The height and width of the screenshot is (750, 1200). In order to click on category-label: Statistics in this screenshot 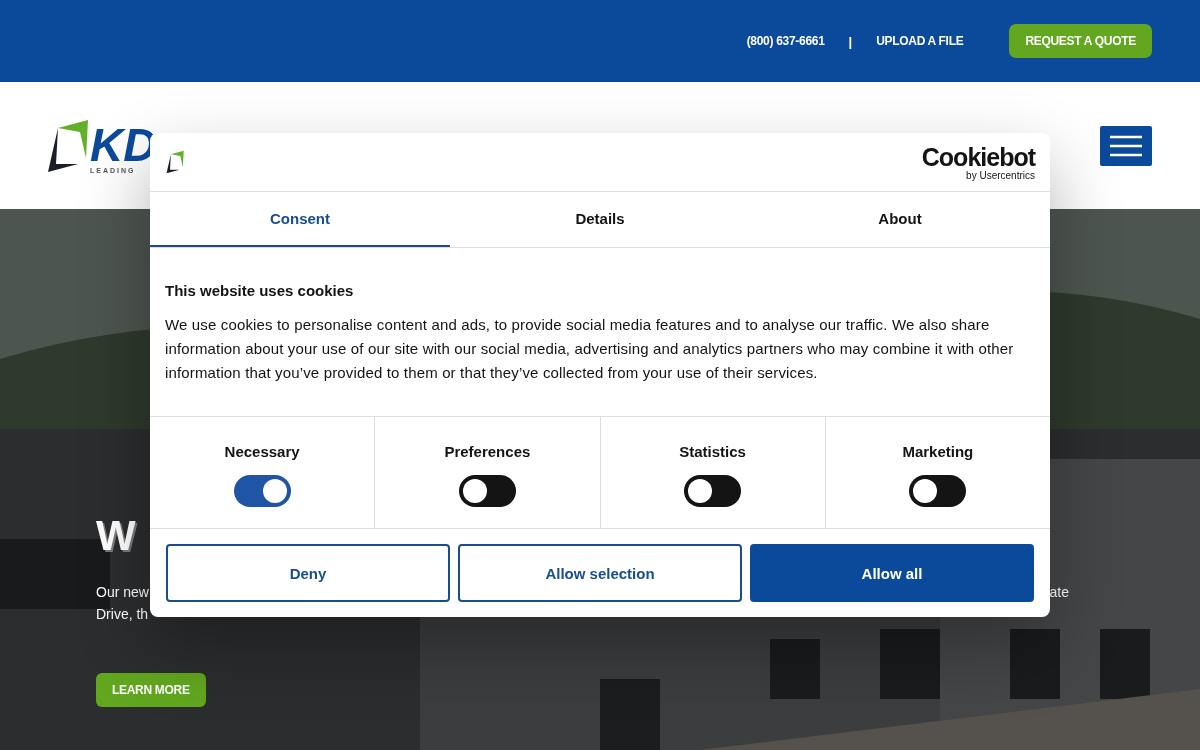, I will do `click(712, 452)`.